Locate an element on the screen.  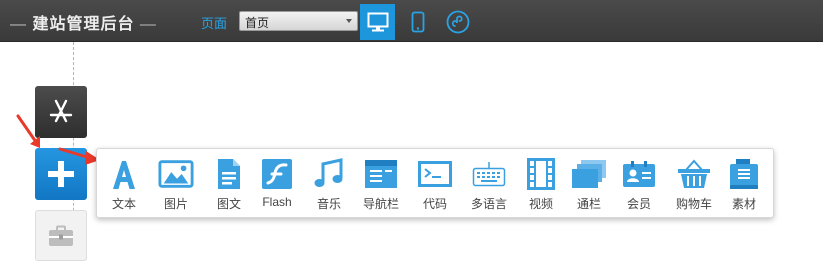
page-label: 页面 is located at coordinates (214, 23).